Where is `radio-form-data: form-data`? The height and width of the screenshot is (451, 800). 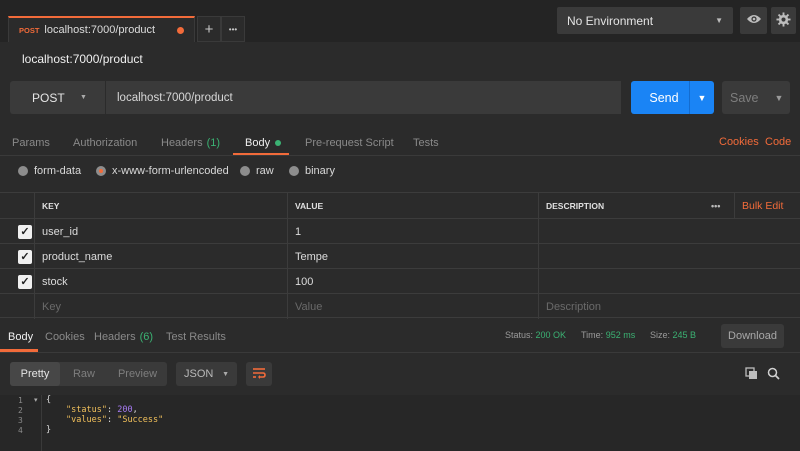
radio-form-data: form-data is located at coordinates (49, 171).